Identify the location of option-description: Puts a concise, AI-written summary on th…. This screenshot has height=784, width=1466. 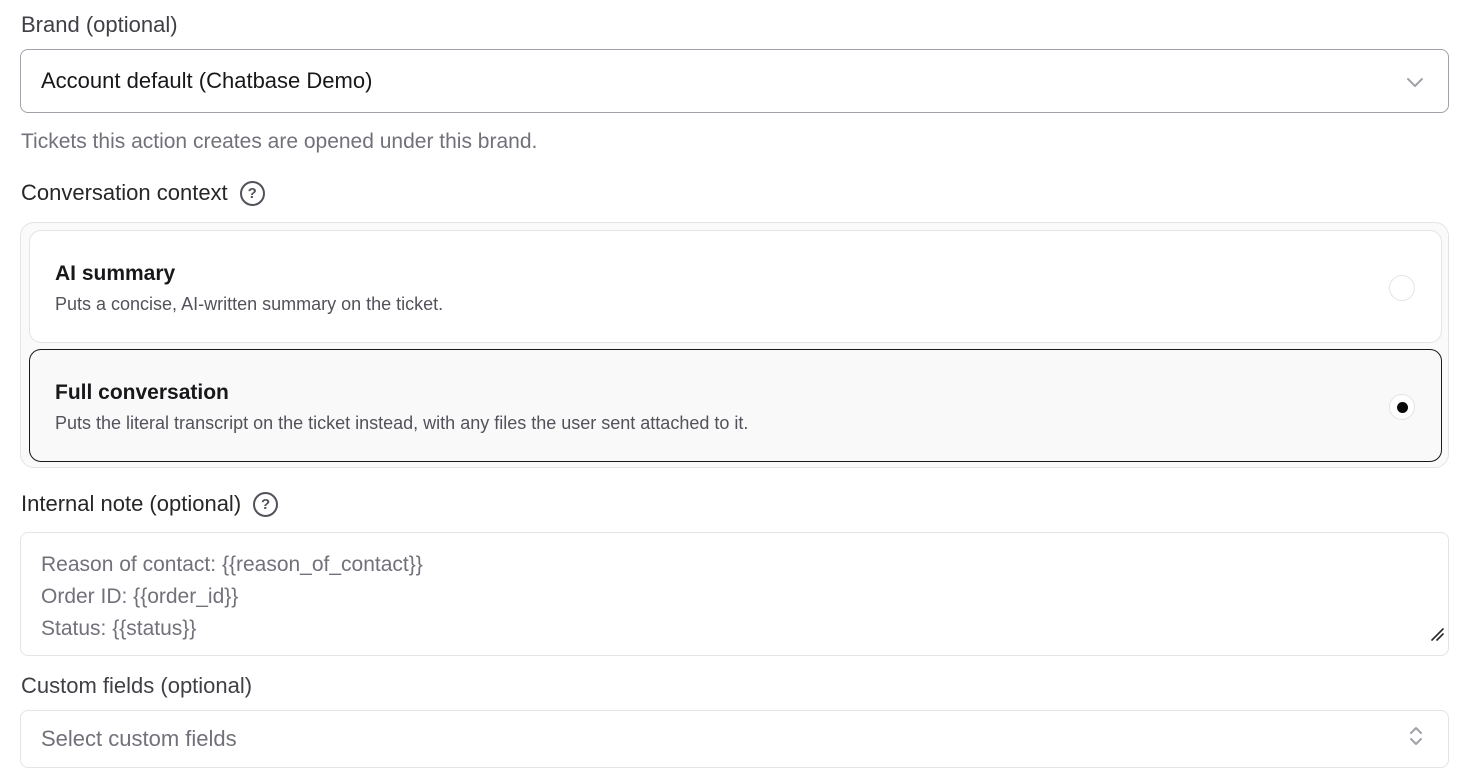
(249, 304).